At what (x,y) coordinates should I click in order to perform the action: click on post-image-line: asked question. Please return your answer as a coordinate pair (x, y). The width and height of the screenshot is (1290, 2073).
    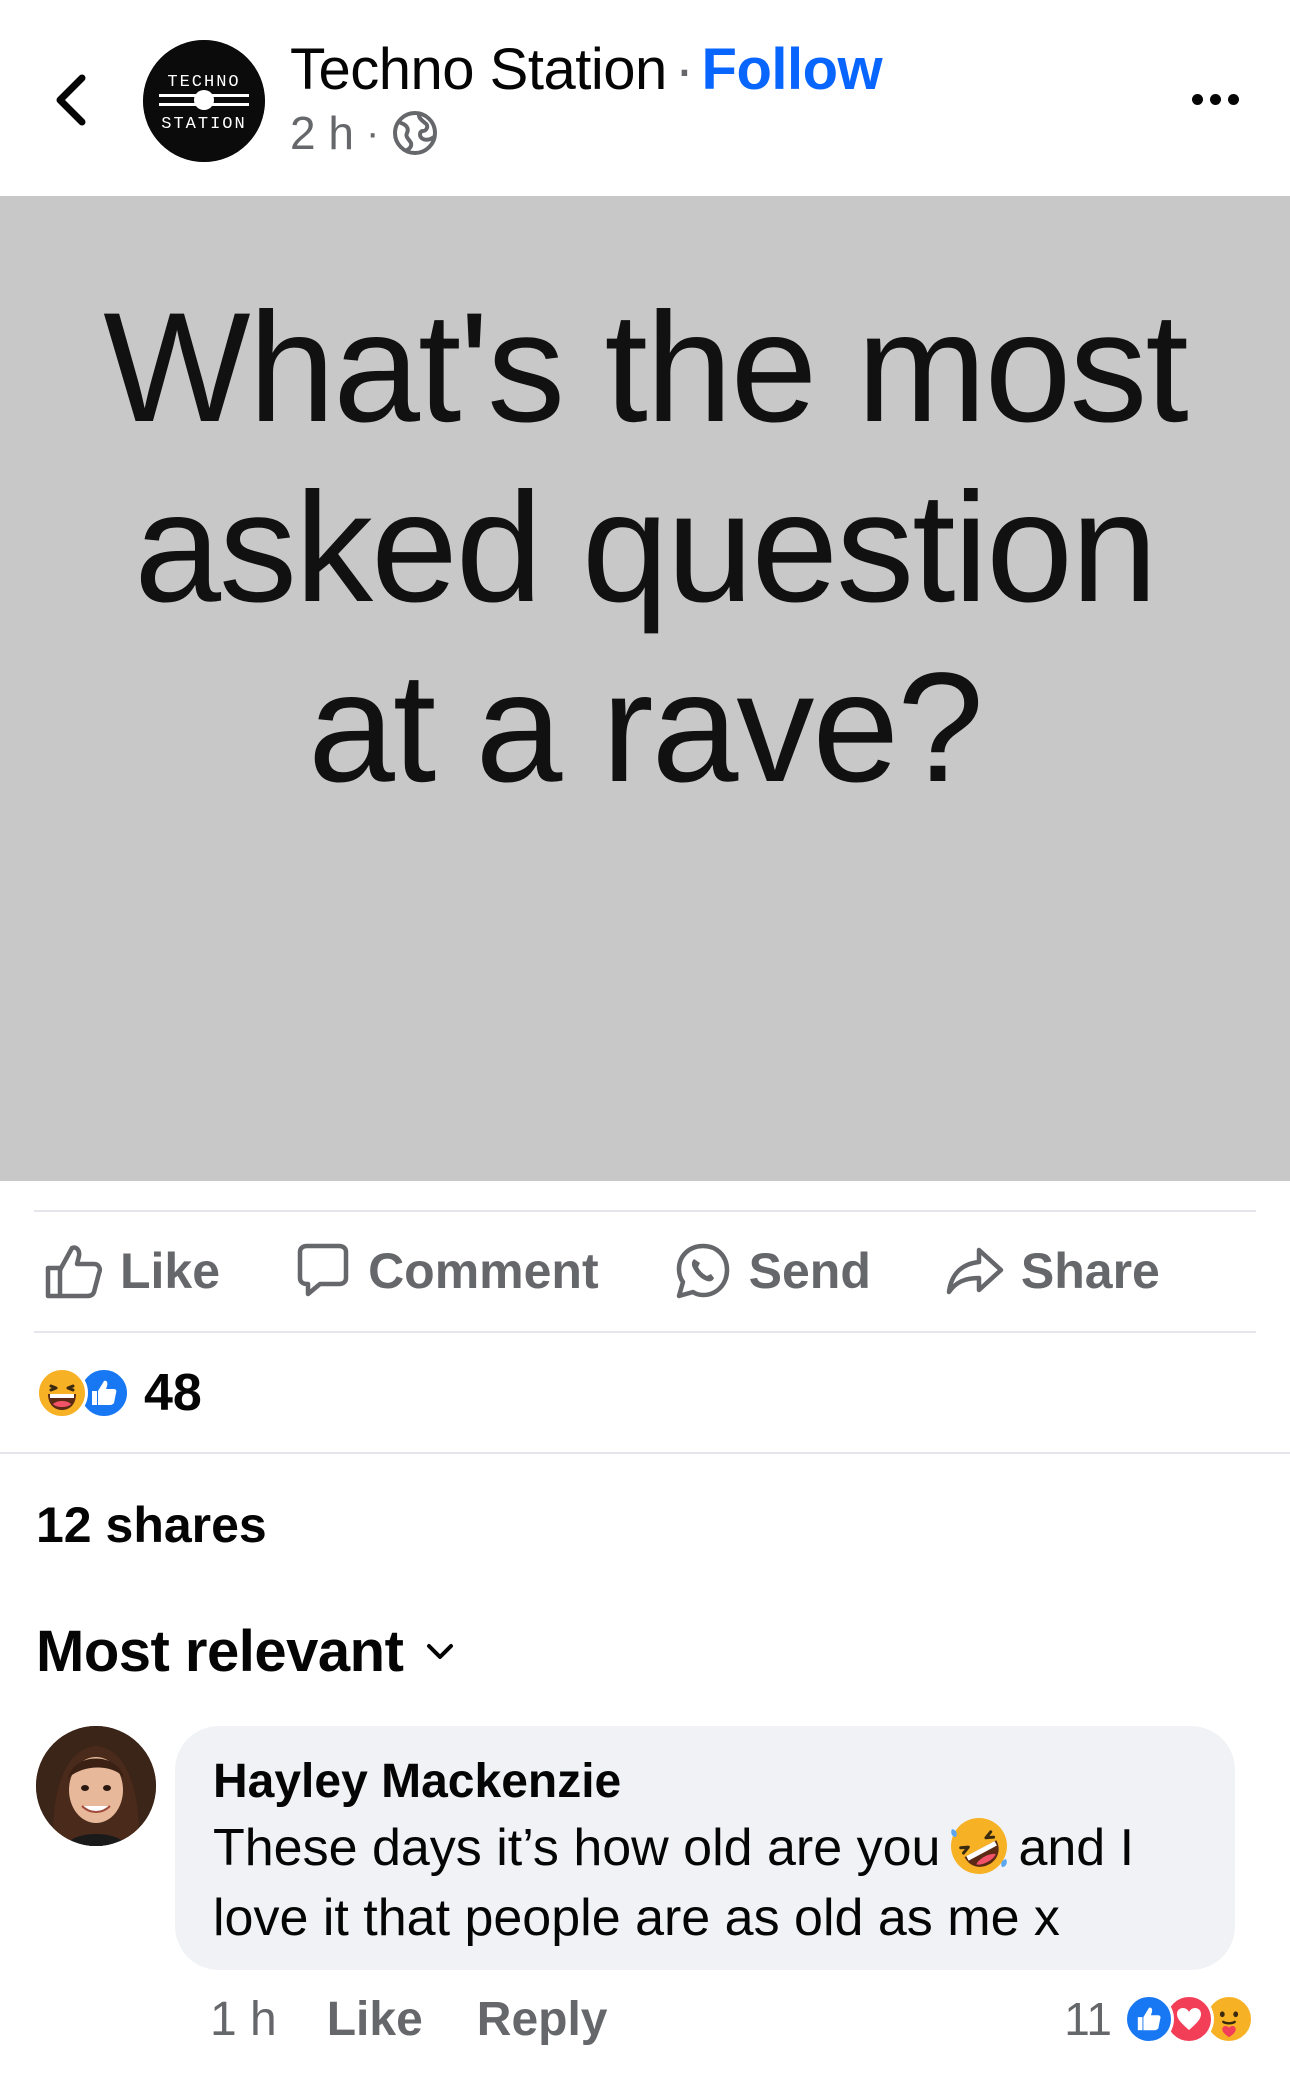
    Looking at the image, I should click on (645, 548).